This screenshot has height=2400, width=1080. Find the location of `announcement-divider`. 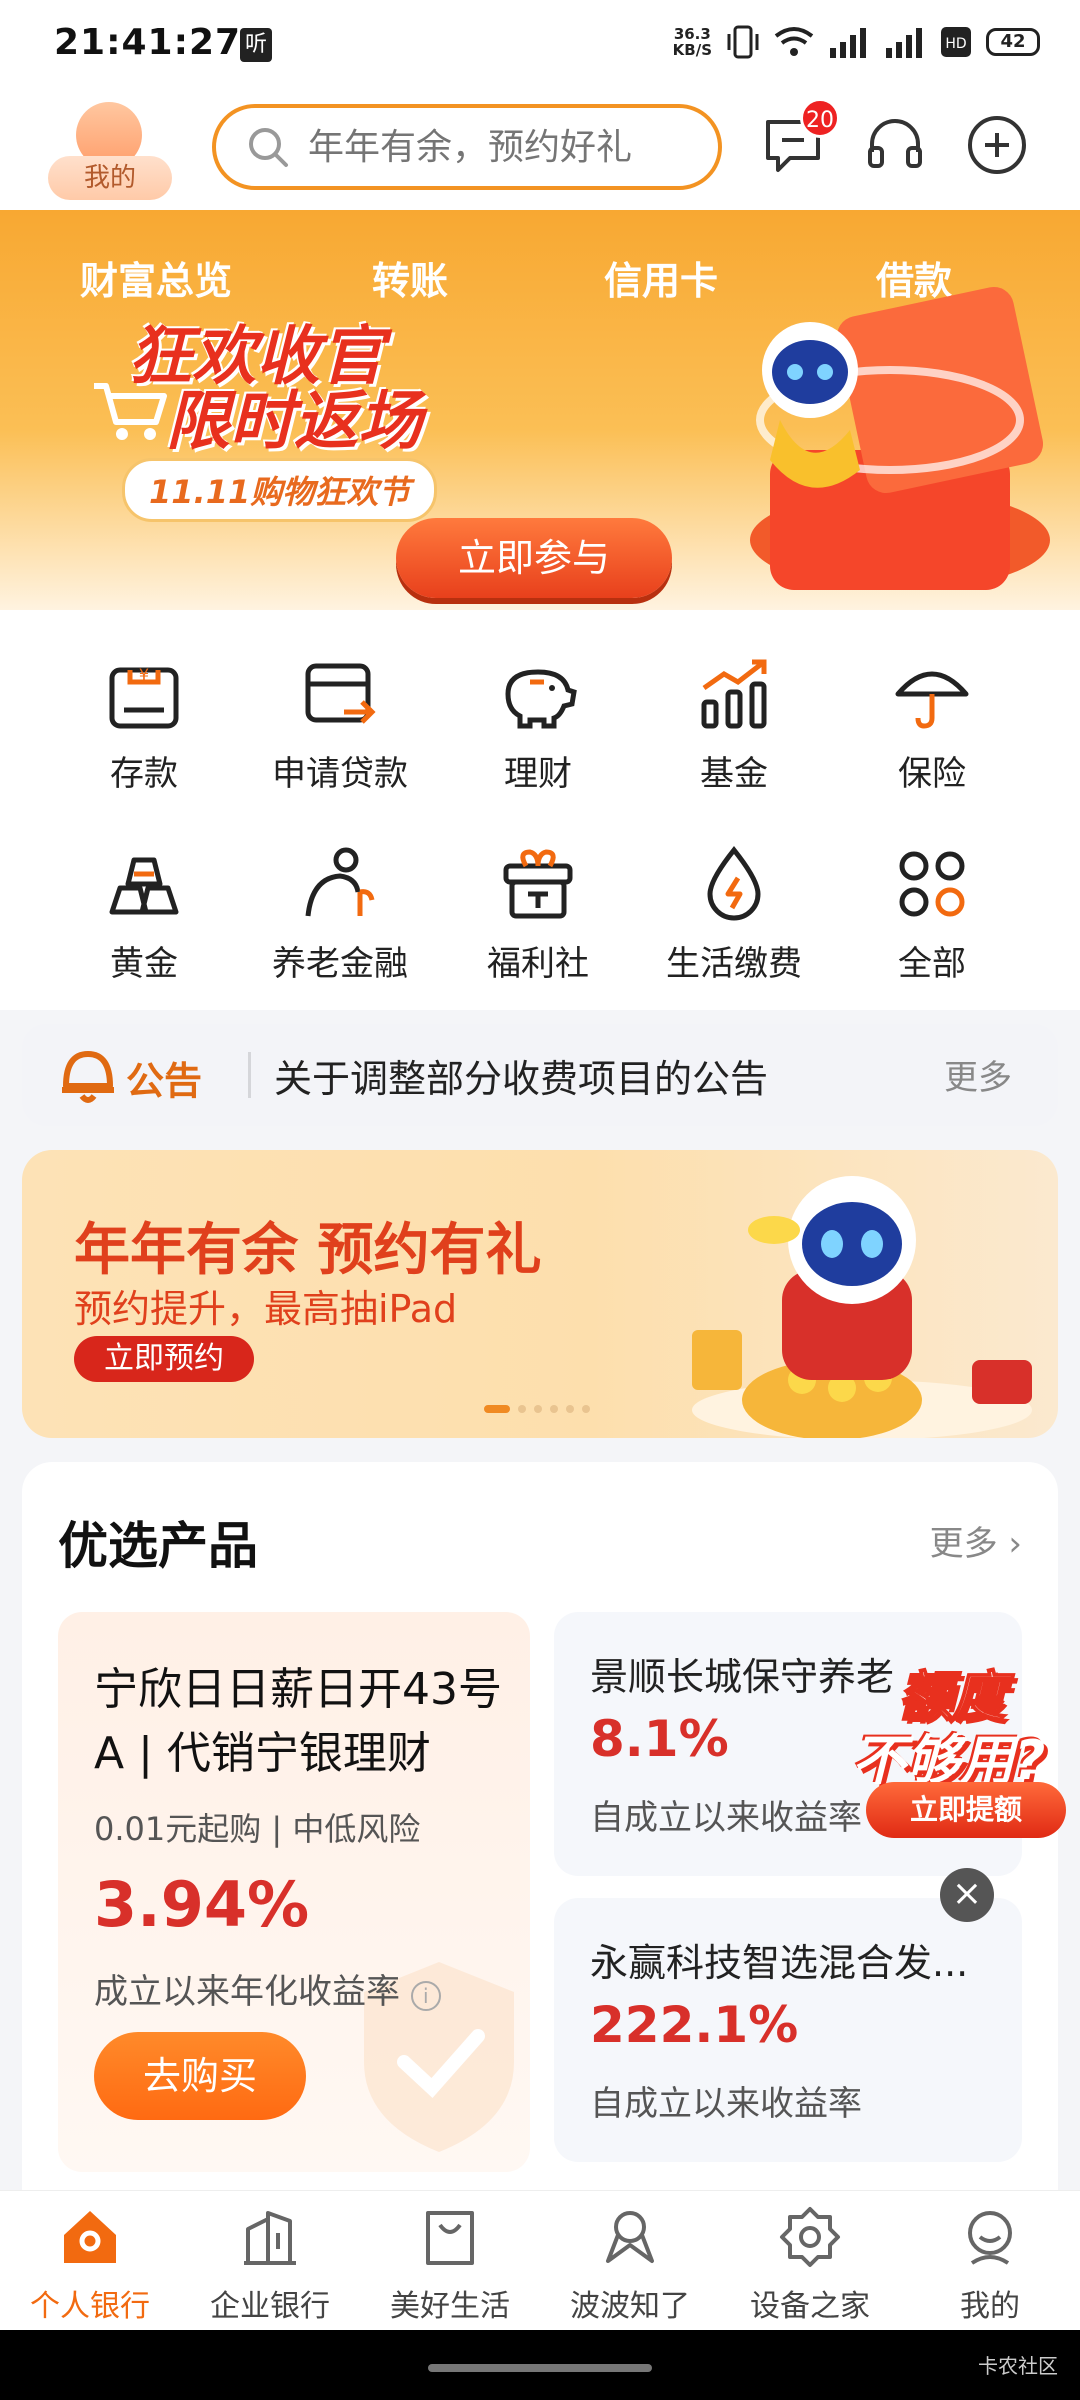

announcement-divider is located at coordinates (249, 1075).